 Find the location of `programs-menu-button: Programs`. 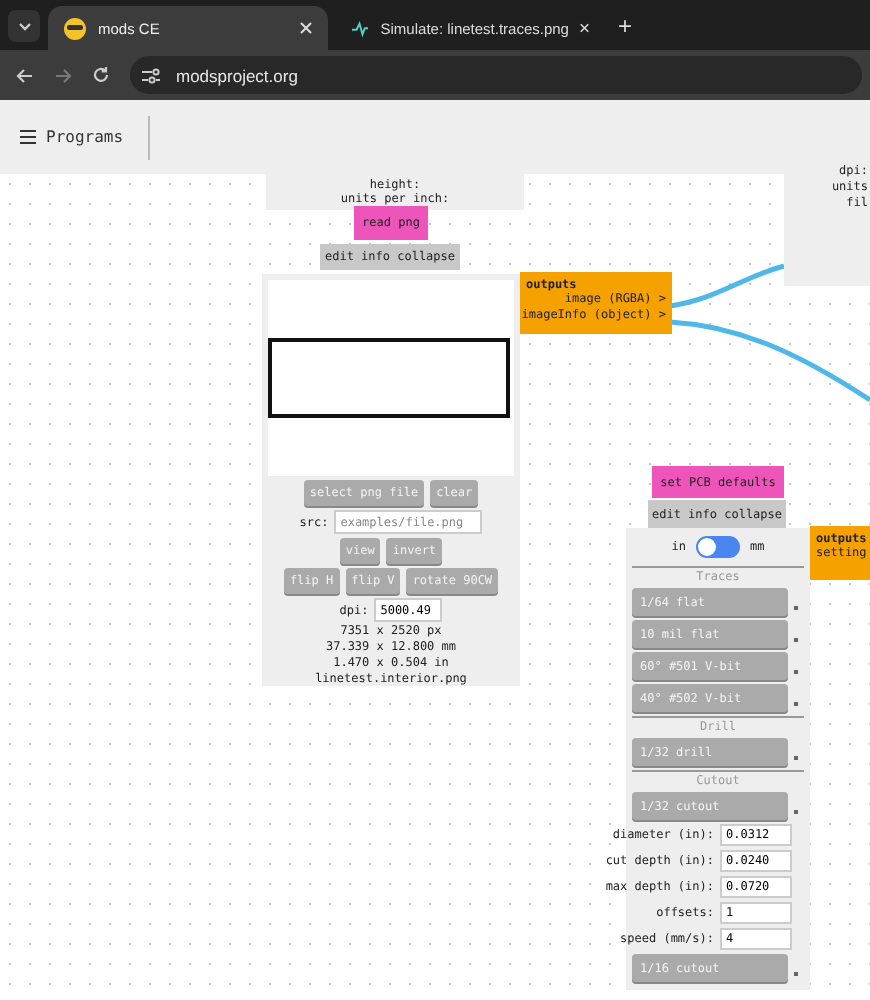

programs-menu-button: Programs is located at coordinates (85, 137).